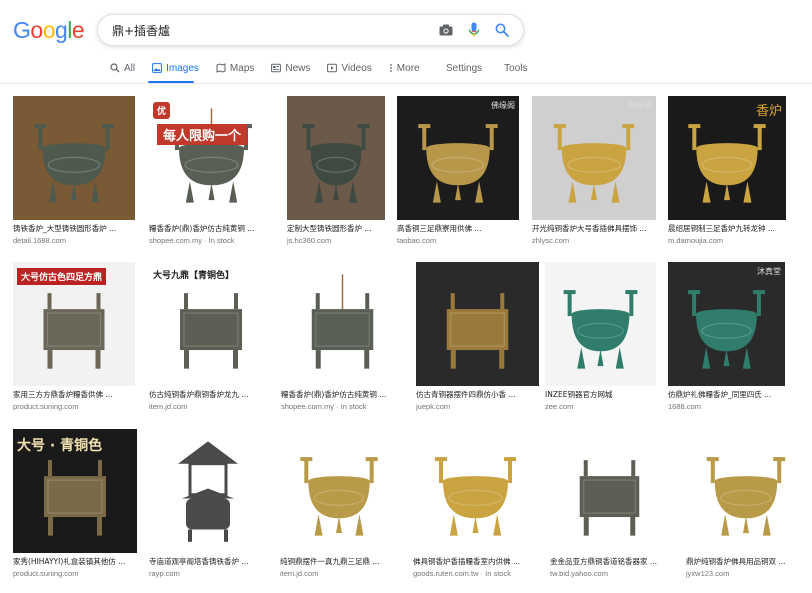  I want to click on thumbnail-corner-label: 香炉, so click(768, 111).